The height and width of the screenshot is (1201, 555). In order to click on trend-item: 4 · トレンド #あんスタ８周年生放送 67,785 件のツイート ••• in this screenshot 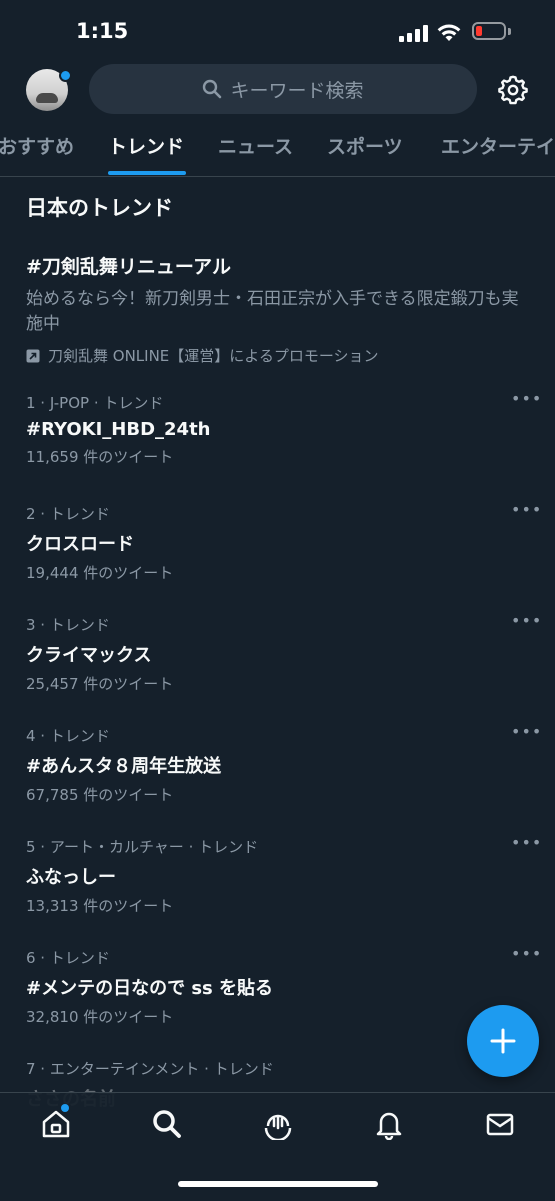, I will do `click(283, 774)`.